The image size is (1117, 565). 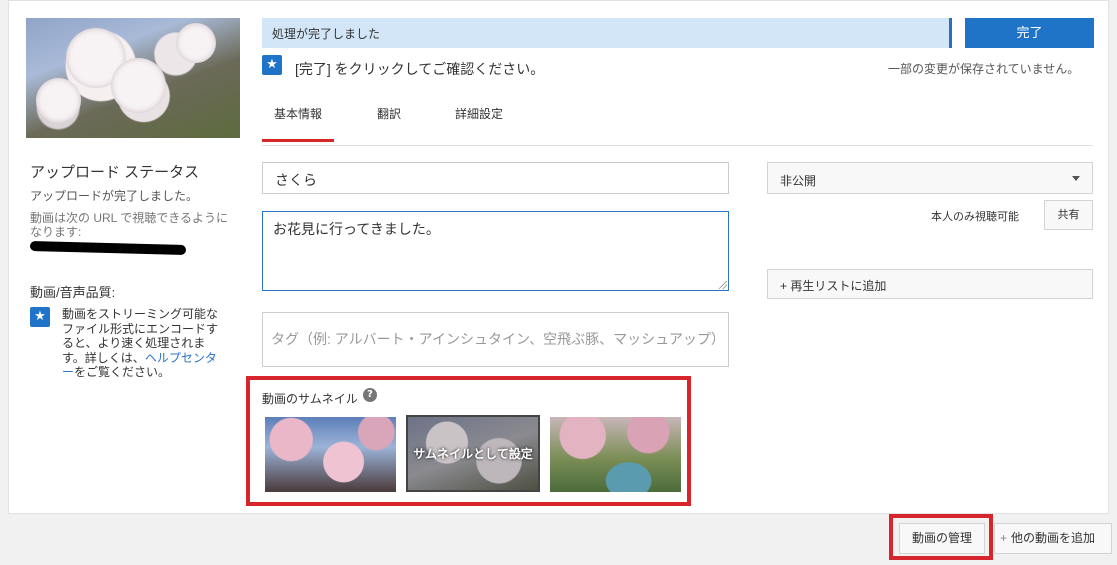 I want to click on add-more-videos-label: 他の動画を追加, so click(x=1053, y=538).